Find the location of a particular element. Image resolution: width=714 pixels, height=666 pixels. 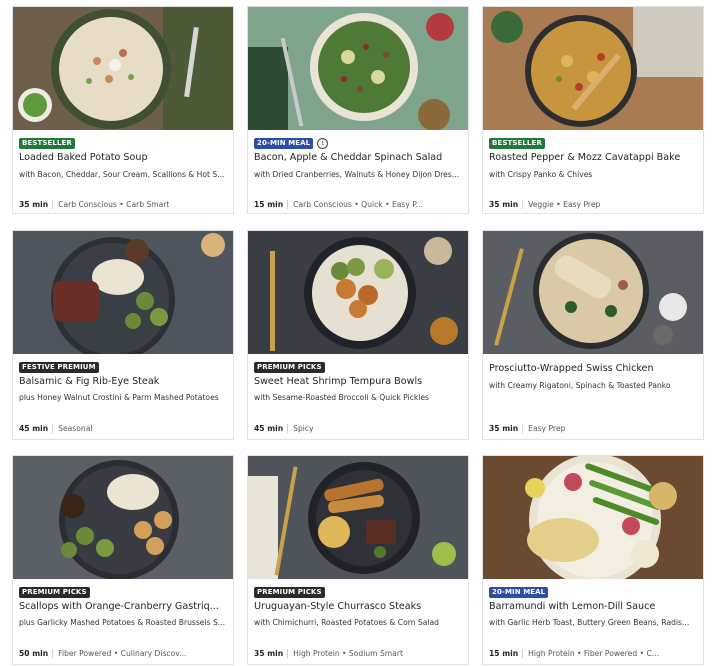

recipe-tags: Seasonal is located at coordinates (75, 428).